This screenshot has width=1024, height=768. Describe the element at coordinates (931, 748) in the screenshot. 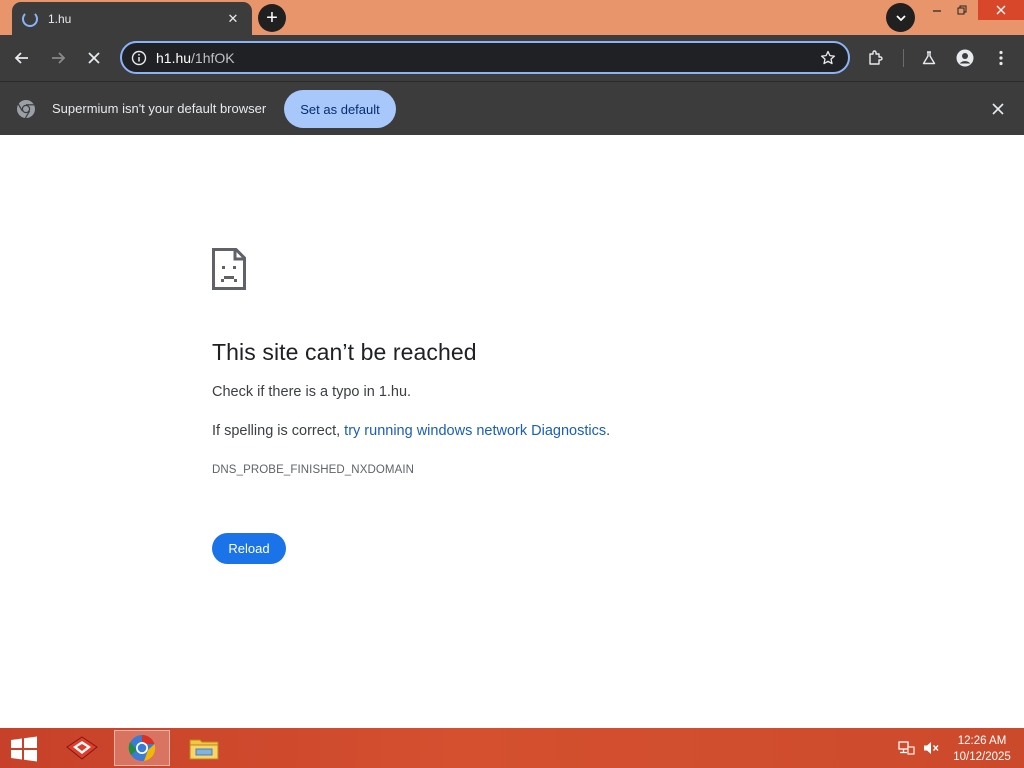

I see `volume-muted-icon` at that location.